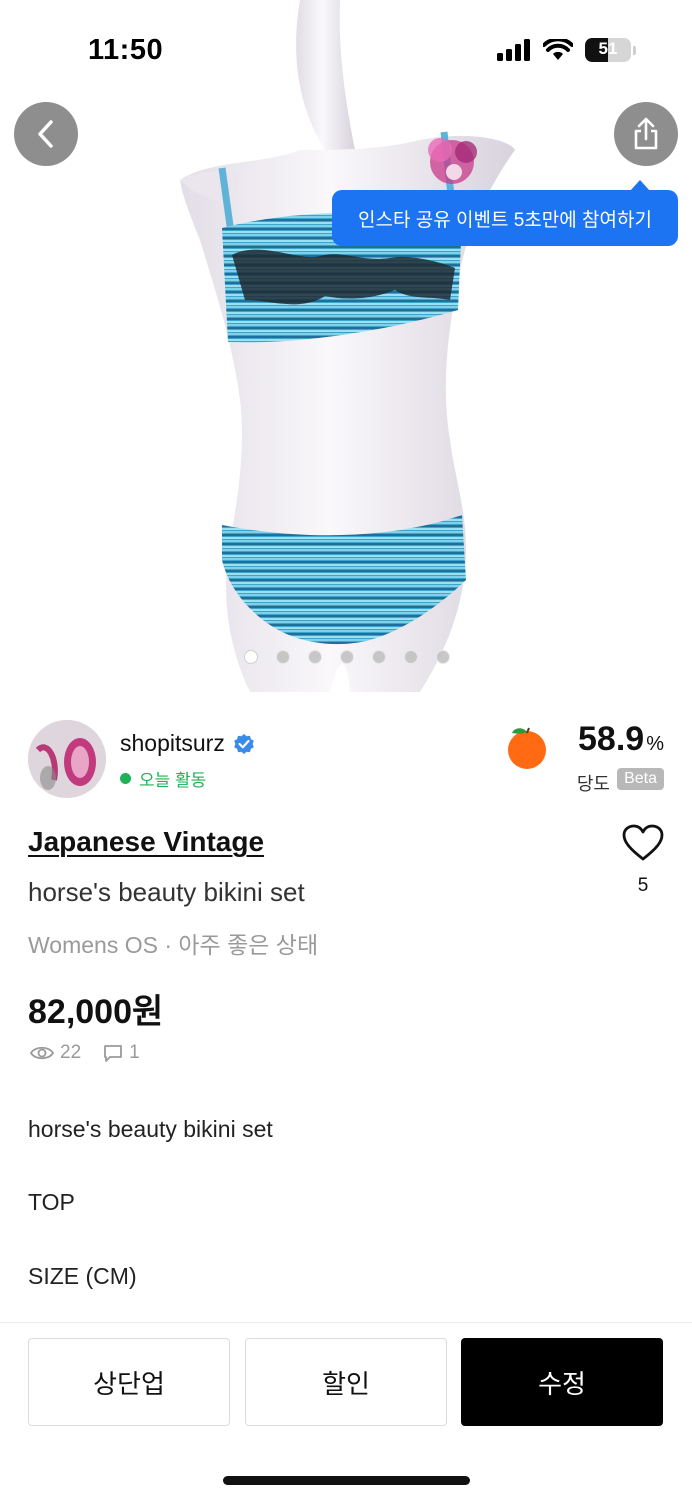 The width and height of the screenshot is (692, 1500). Describe the element at coordinates (126, 50) in the screenshot. I see `status-time: 11:50` at that location.